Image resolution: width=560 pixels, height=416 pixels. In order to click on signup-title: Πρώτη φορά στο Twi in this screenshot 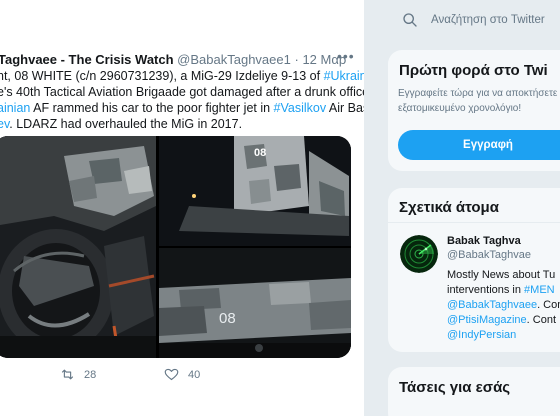, I will do `click(473, 70)`.